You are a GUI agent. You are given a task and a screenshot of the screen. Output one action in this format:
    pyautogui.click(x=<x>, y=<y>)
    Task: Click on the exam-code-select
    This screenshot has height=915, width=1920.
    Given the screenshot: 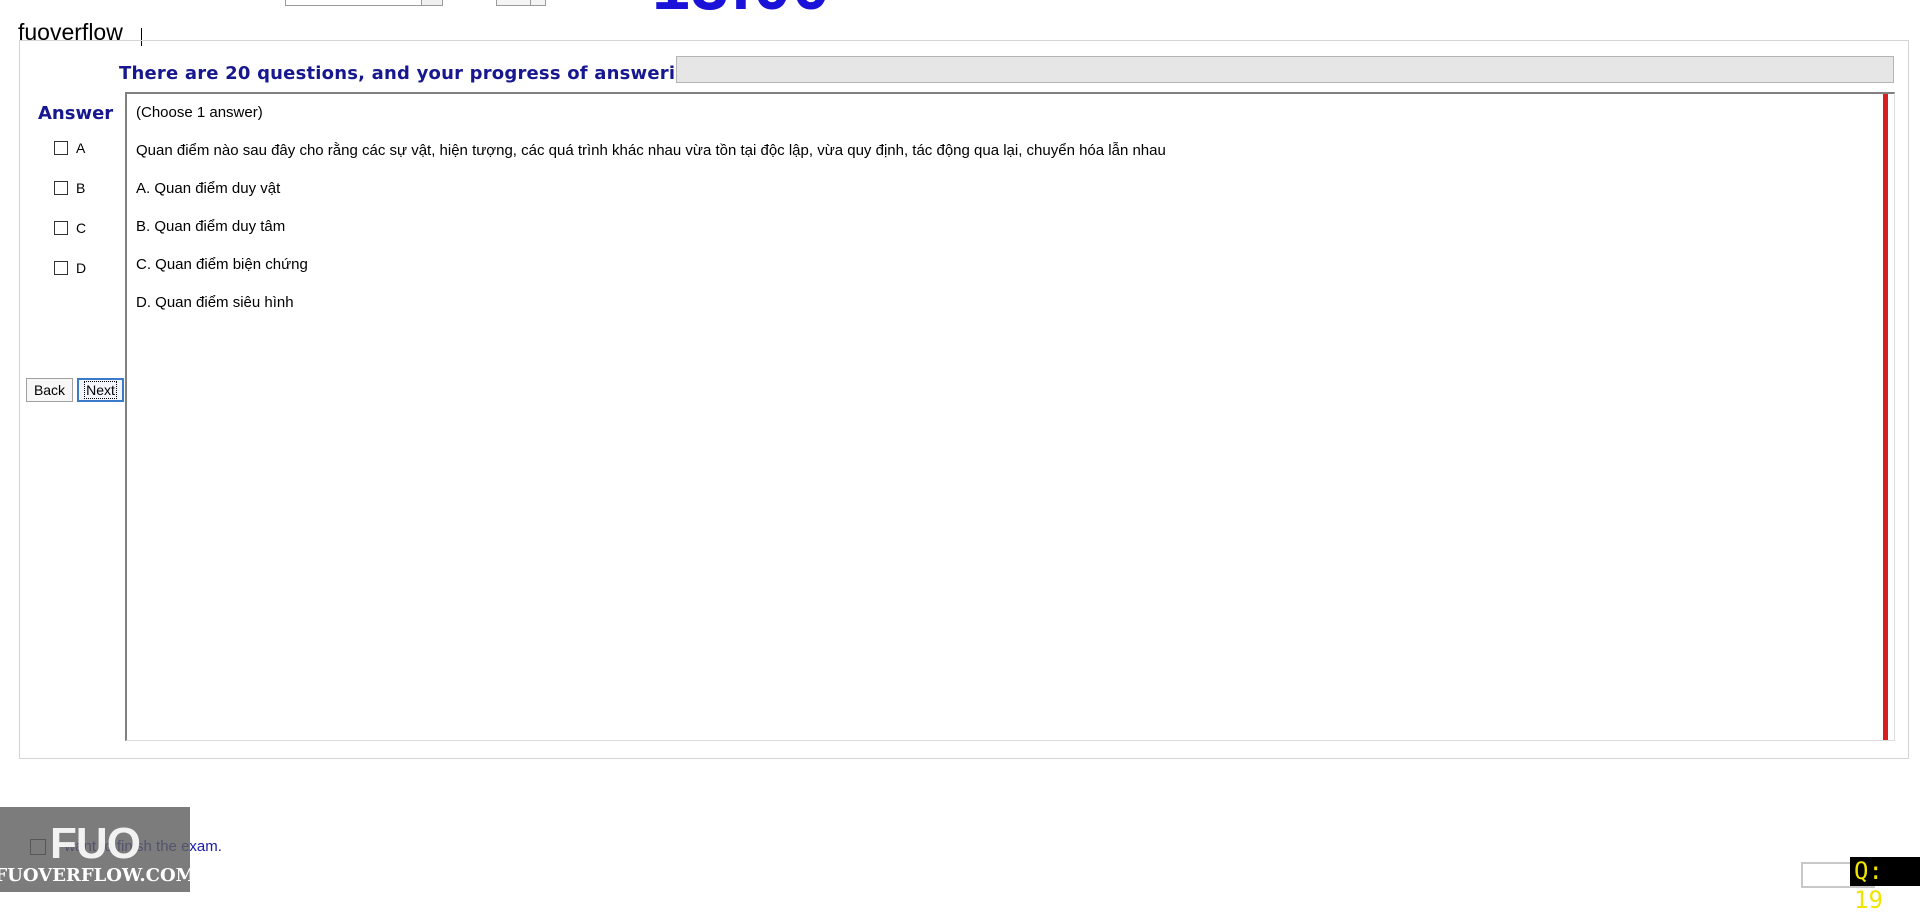 What is the action you would take?
    pyautogui.click(x=364, y=3)
    